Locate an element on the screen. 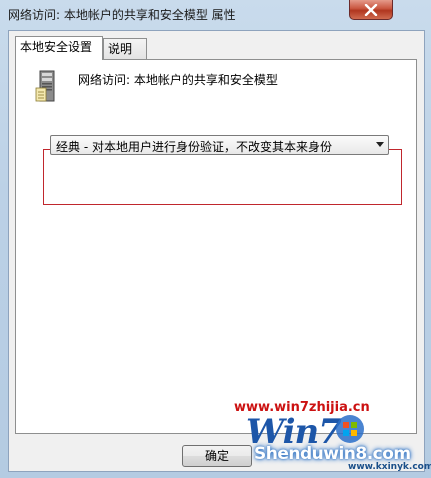  policy-name: 网络访问: 本地帐户的共享和安全模型 is located at coordinates (178, 80).